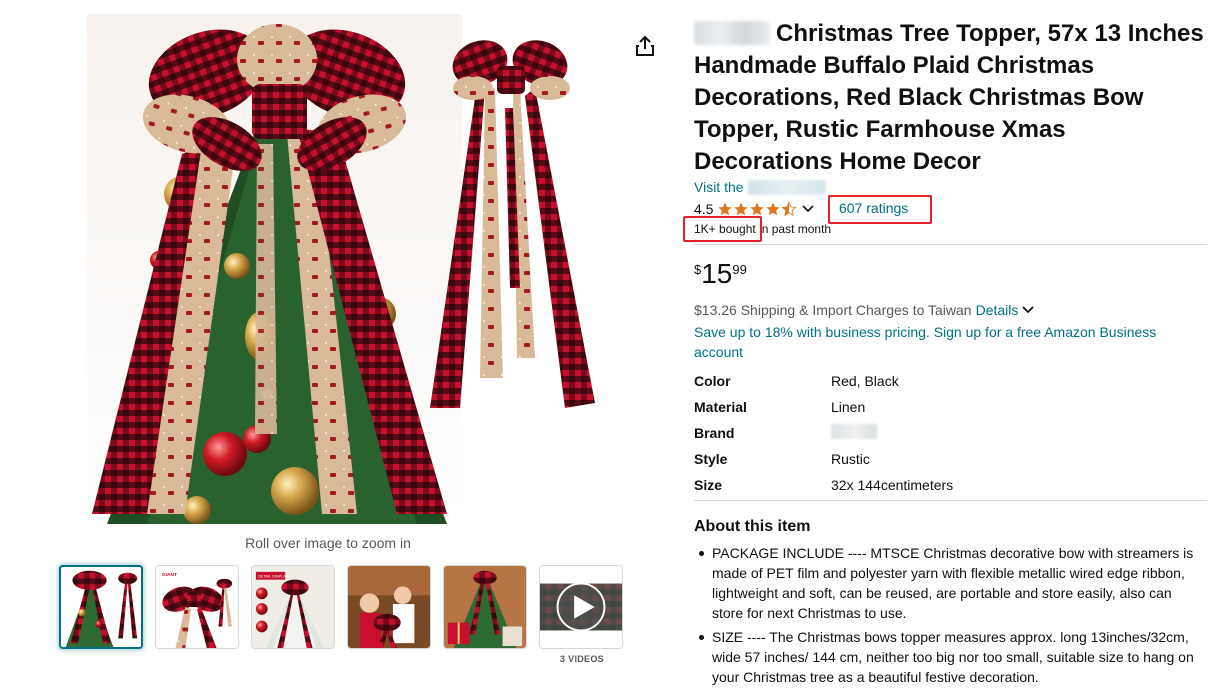 The height and width of the screenshot is (693, 1232). I want to click on visit-store-link: Visit the, so click(760, 187).